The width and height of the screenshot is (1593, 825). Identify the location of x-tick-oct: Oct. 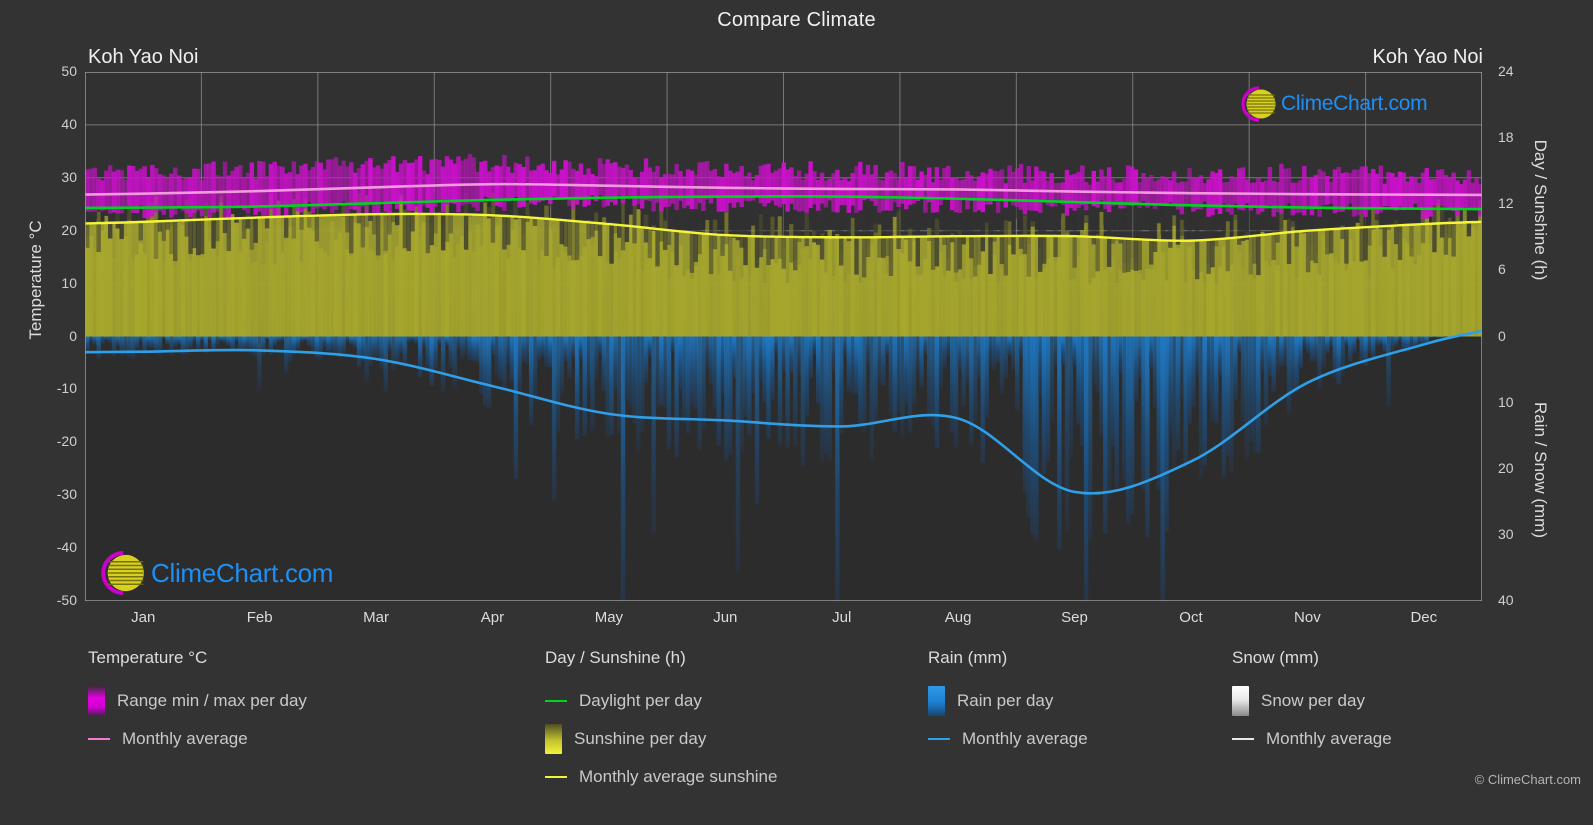
(1191, 617).